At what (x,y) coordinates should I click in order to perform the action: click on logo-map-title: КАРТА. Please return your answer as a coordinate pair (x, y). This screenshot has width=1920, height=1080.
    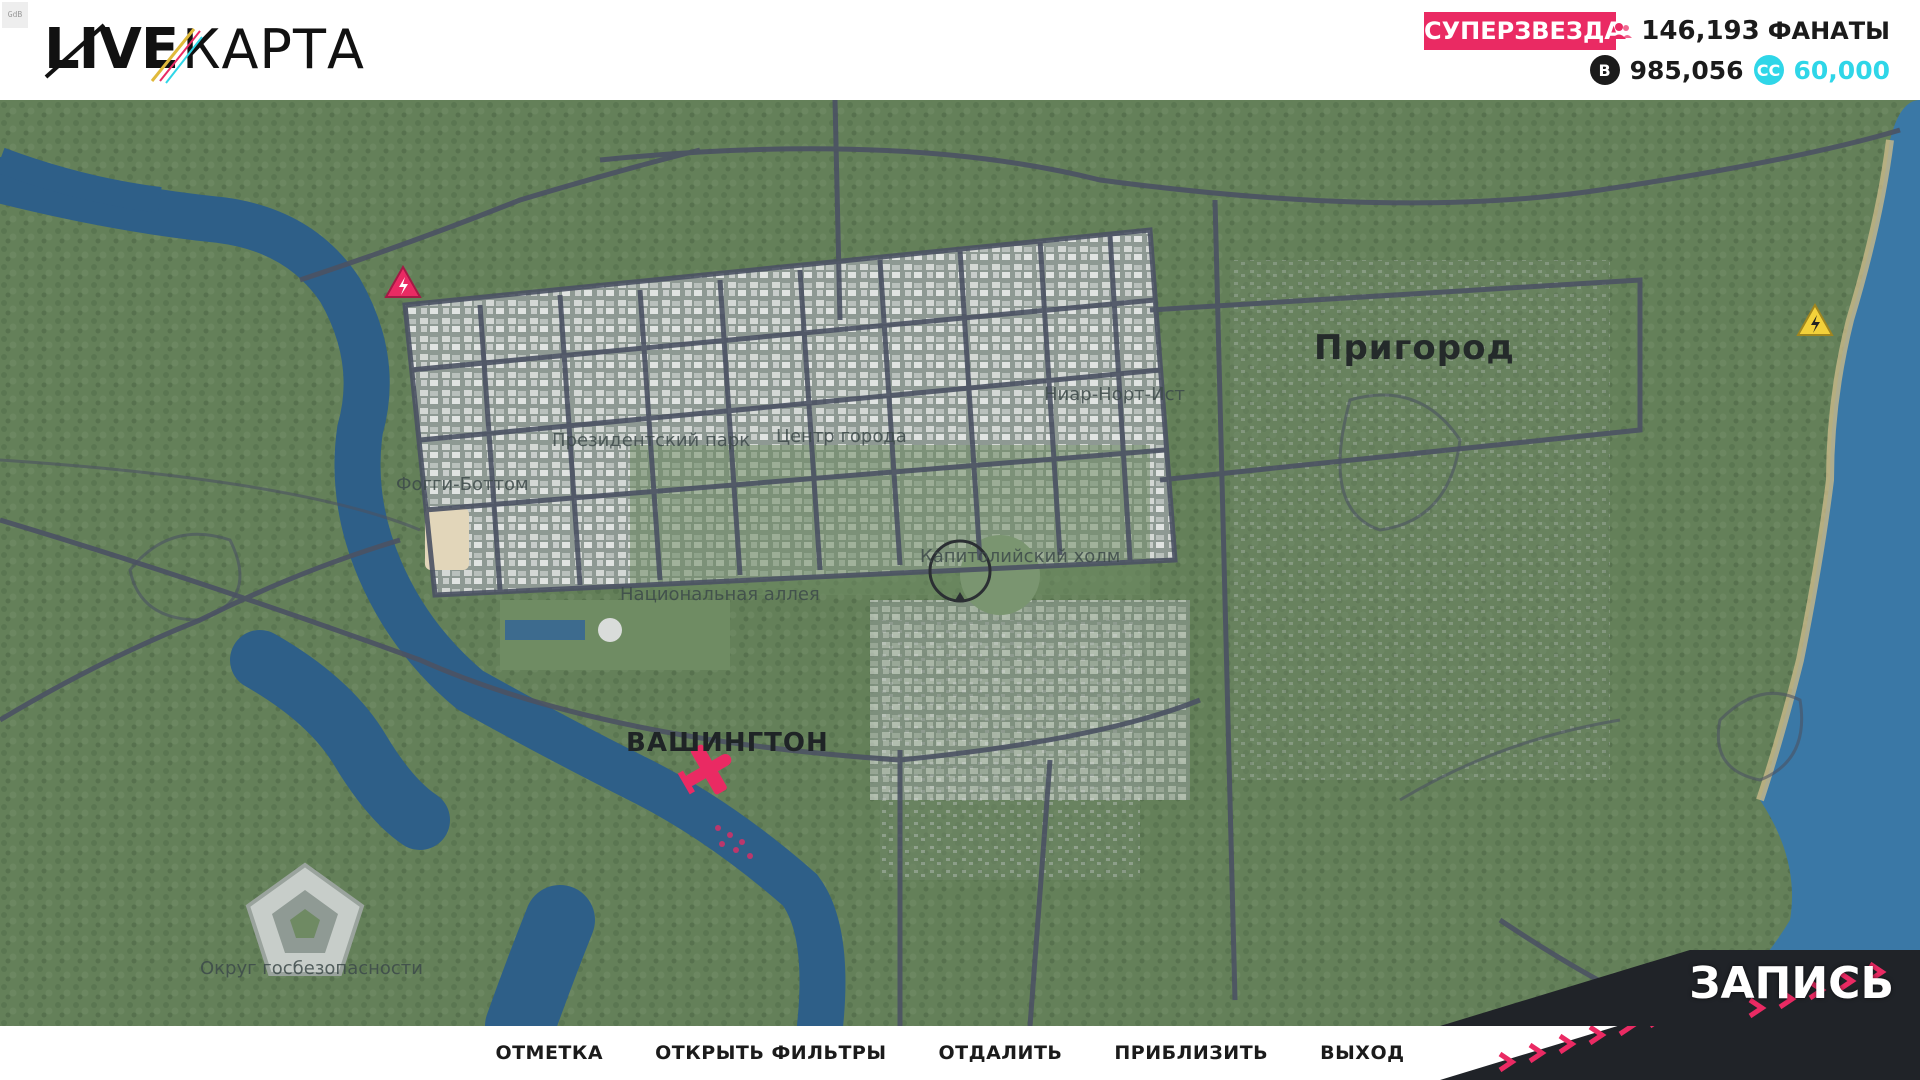
    Looking at the image, I should click on (273, 49).